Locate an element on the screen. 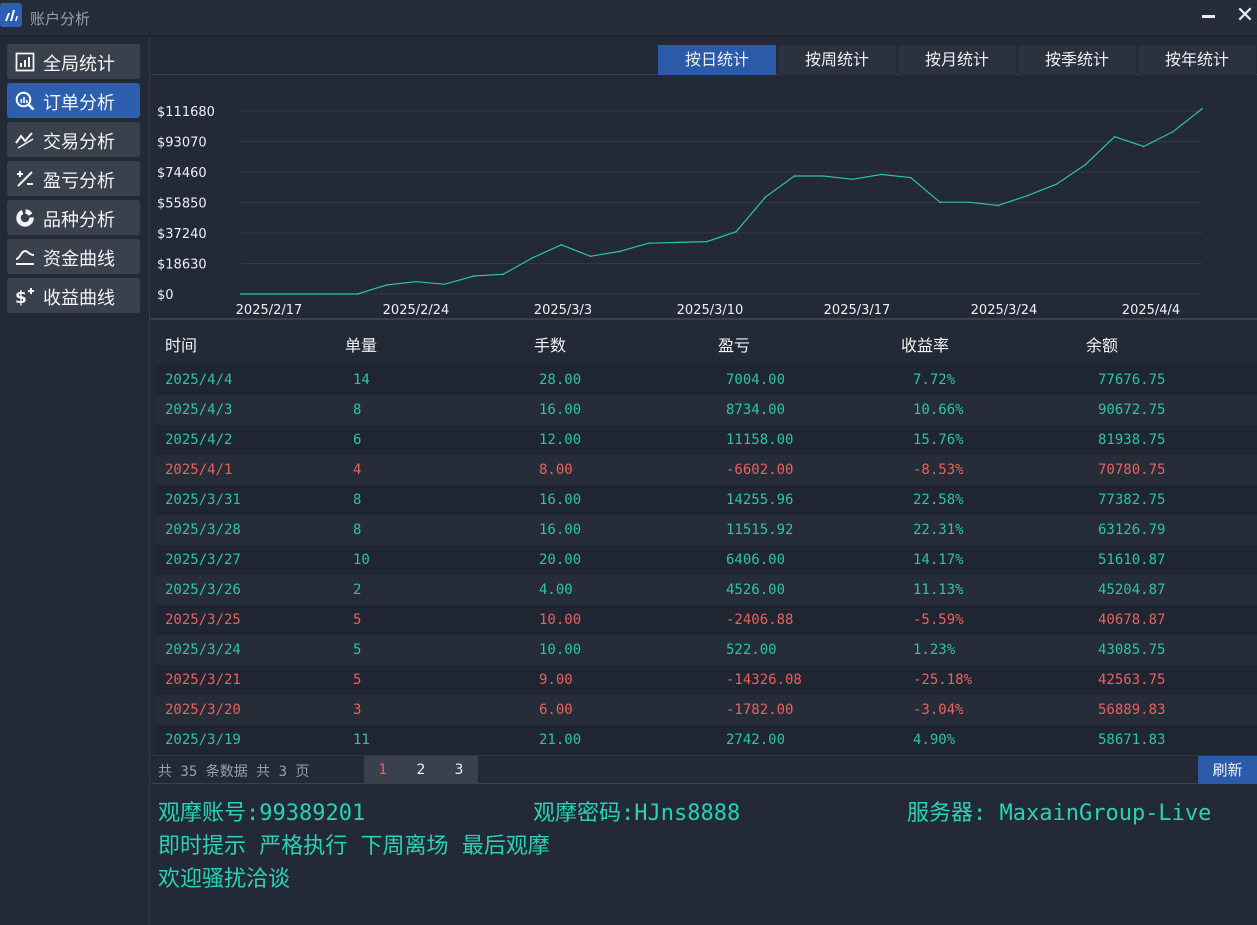 Image resolution: width=1257 pixels, height=925 pixels. page-button-2: 2 is located at coordinates (421, 770).